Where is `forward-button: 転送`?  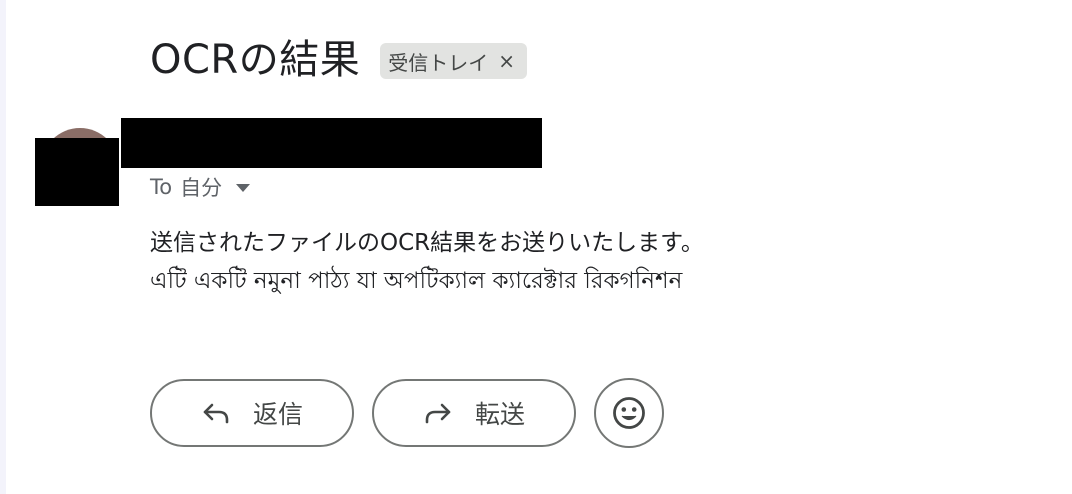 forward-button: 転送 is located at coordinates (474, 413).